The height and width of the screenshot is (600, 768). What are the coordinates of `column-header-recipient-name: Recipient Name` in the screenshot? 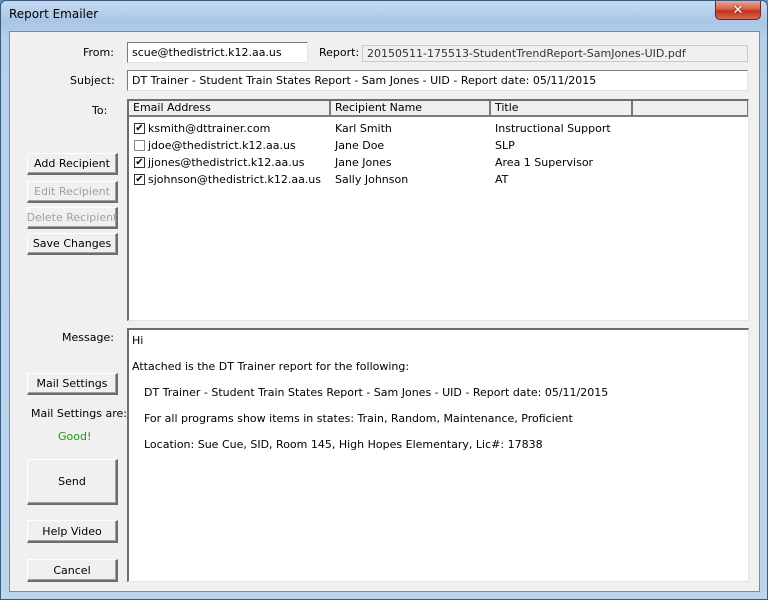 It's located at (411, 109).